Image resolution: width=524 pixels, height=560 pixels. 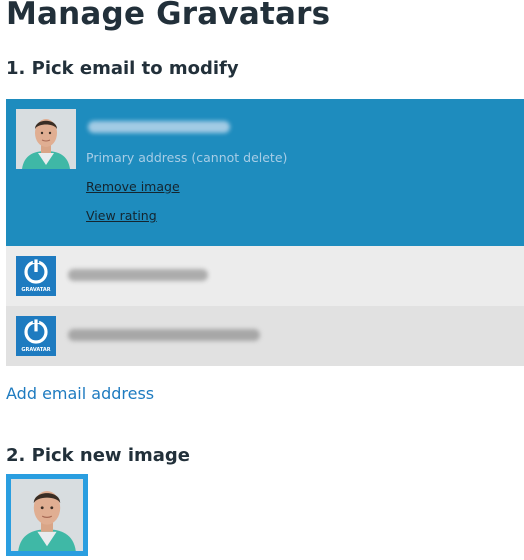 What do you see at coordinates (80, 393) in the screenshot?
I see `add-email-link: Add email address` at bounding box center [80, 393].